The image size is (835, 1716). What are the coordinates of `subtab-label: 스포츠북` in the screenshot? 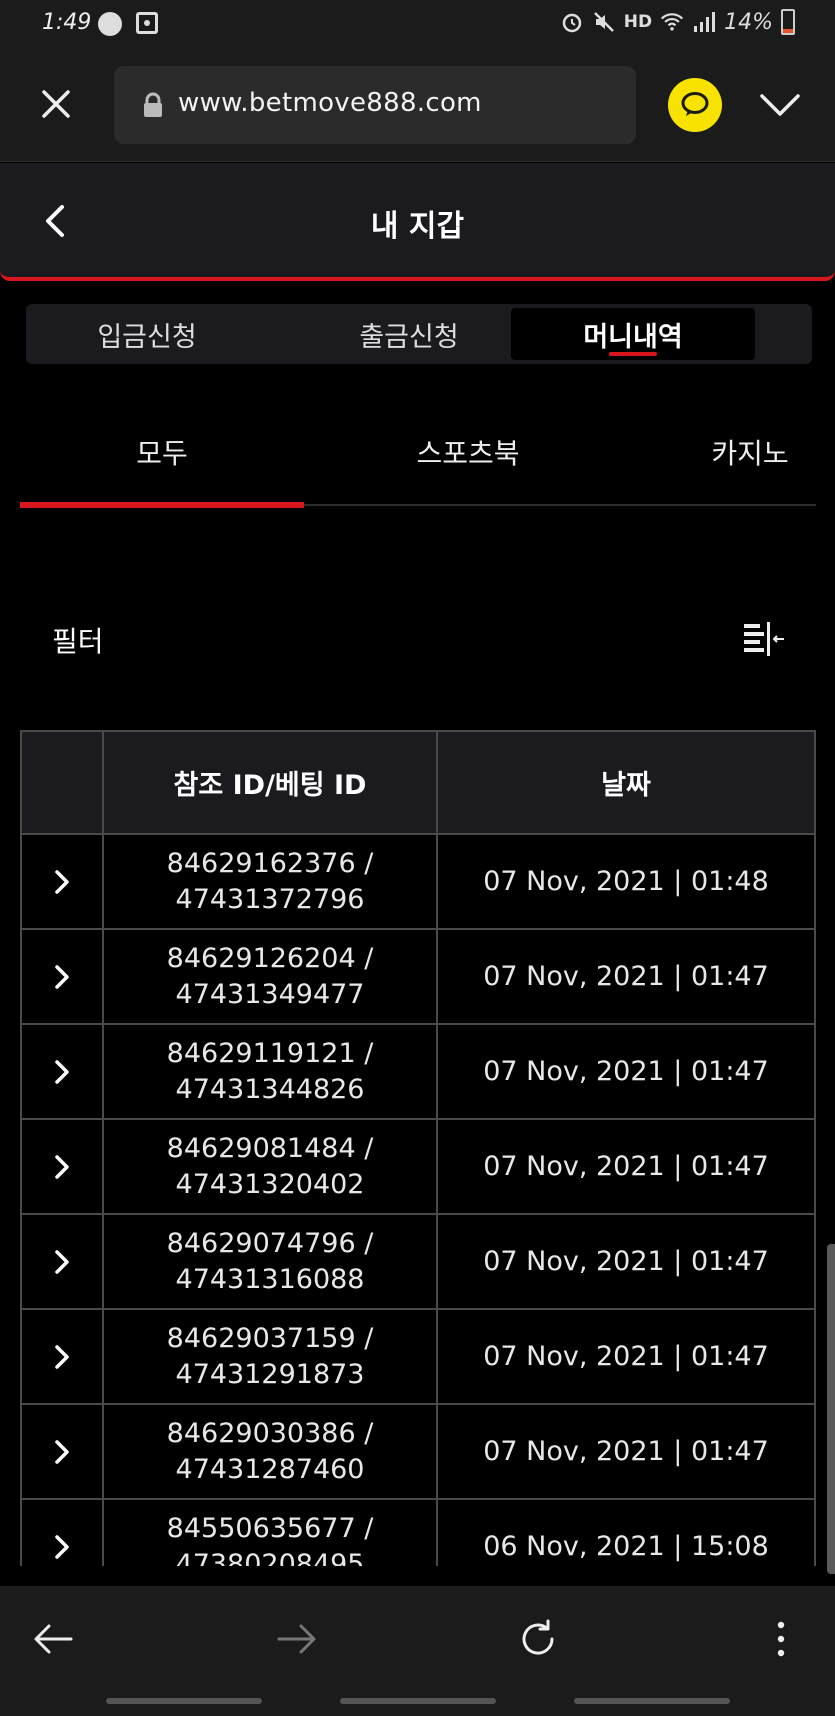 It's located at (468, 453).